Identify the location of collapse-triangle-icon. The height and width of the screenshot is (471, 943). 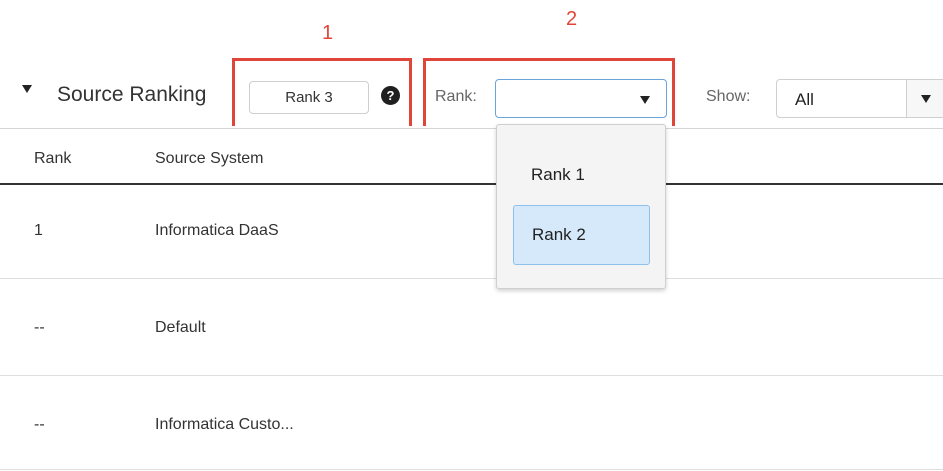
(27, 89).